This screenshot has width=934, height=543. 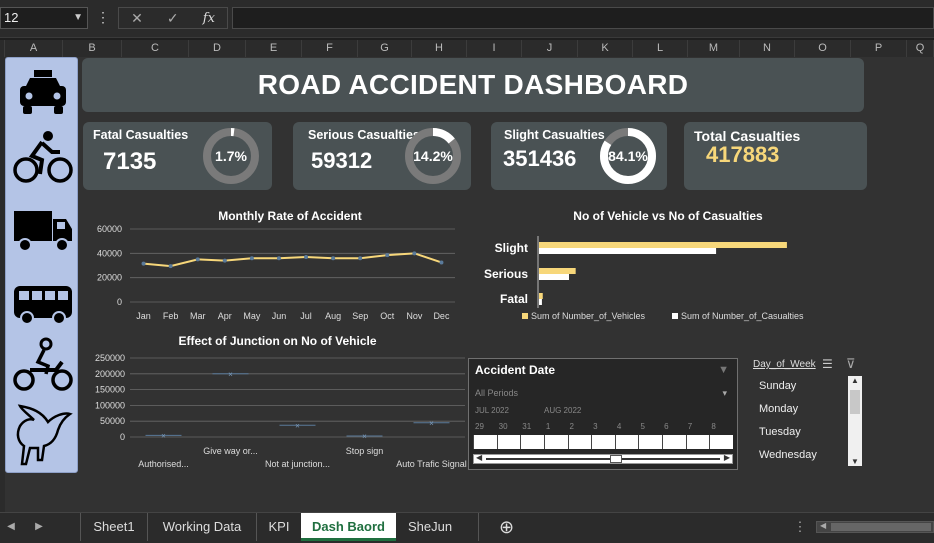 I want to click on x-tick-label: Apr, so click(x=225, y=316).